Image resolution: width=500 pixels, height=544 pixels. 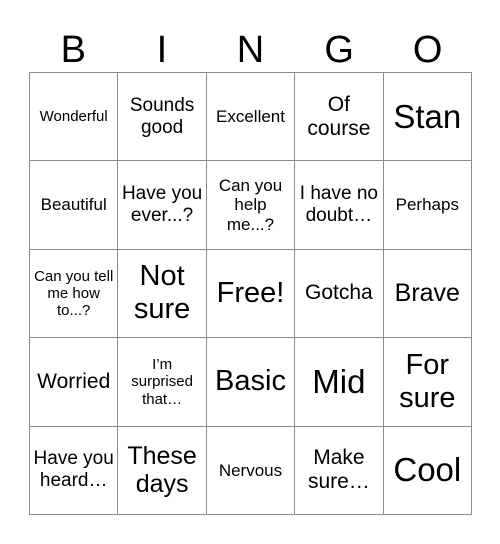 I want to click on bingo-cell: Excellent, so click(x=251, y=117).